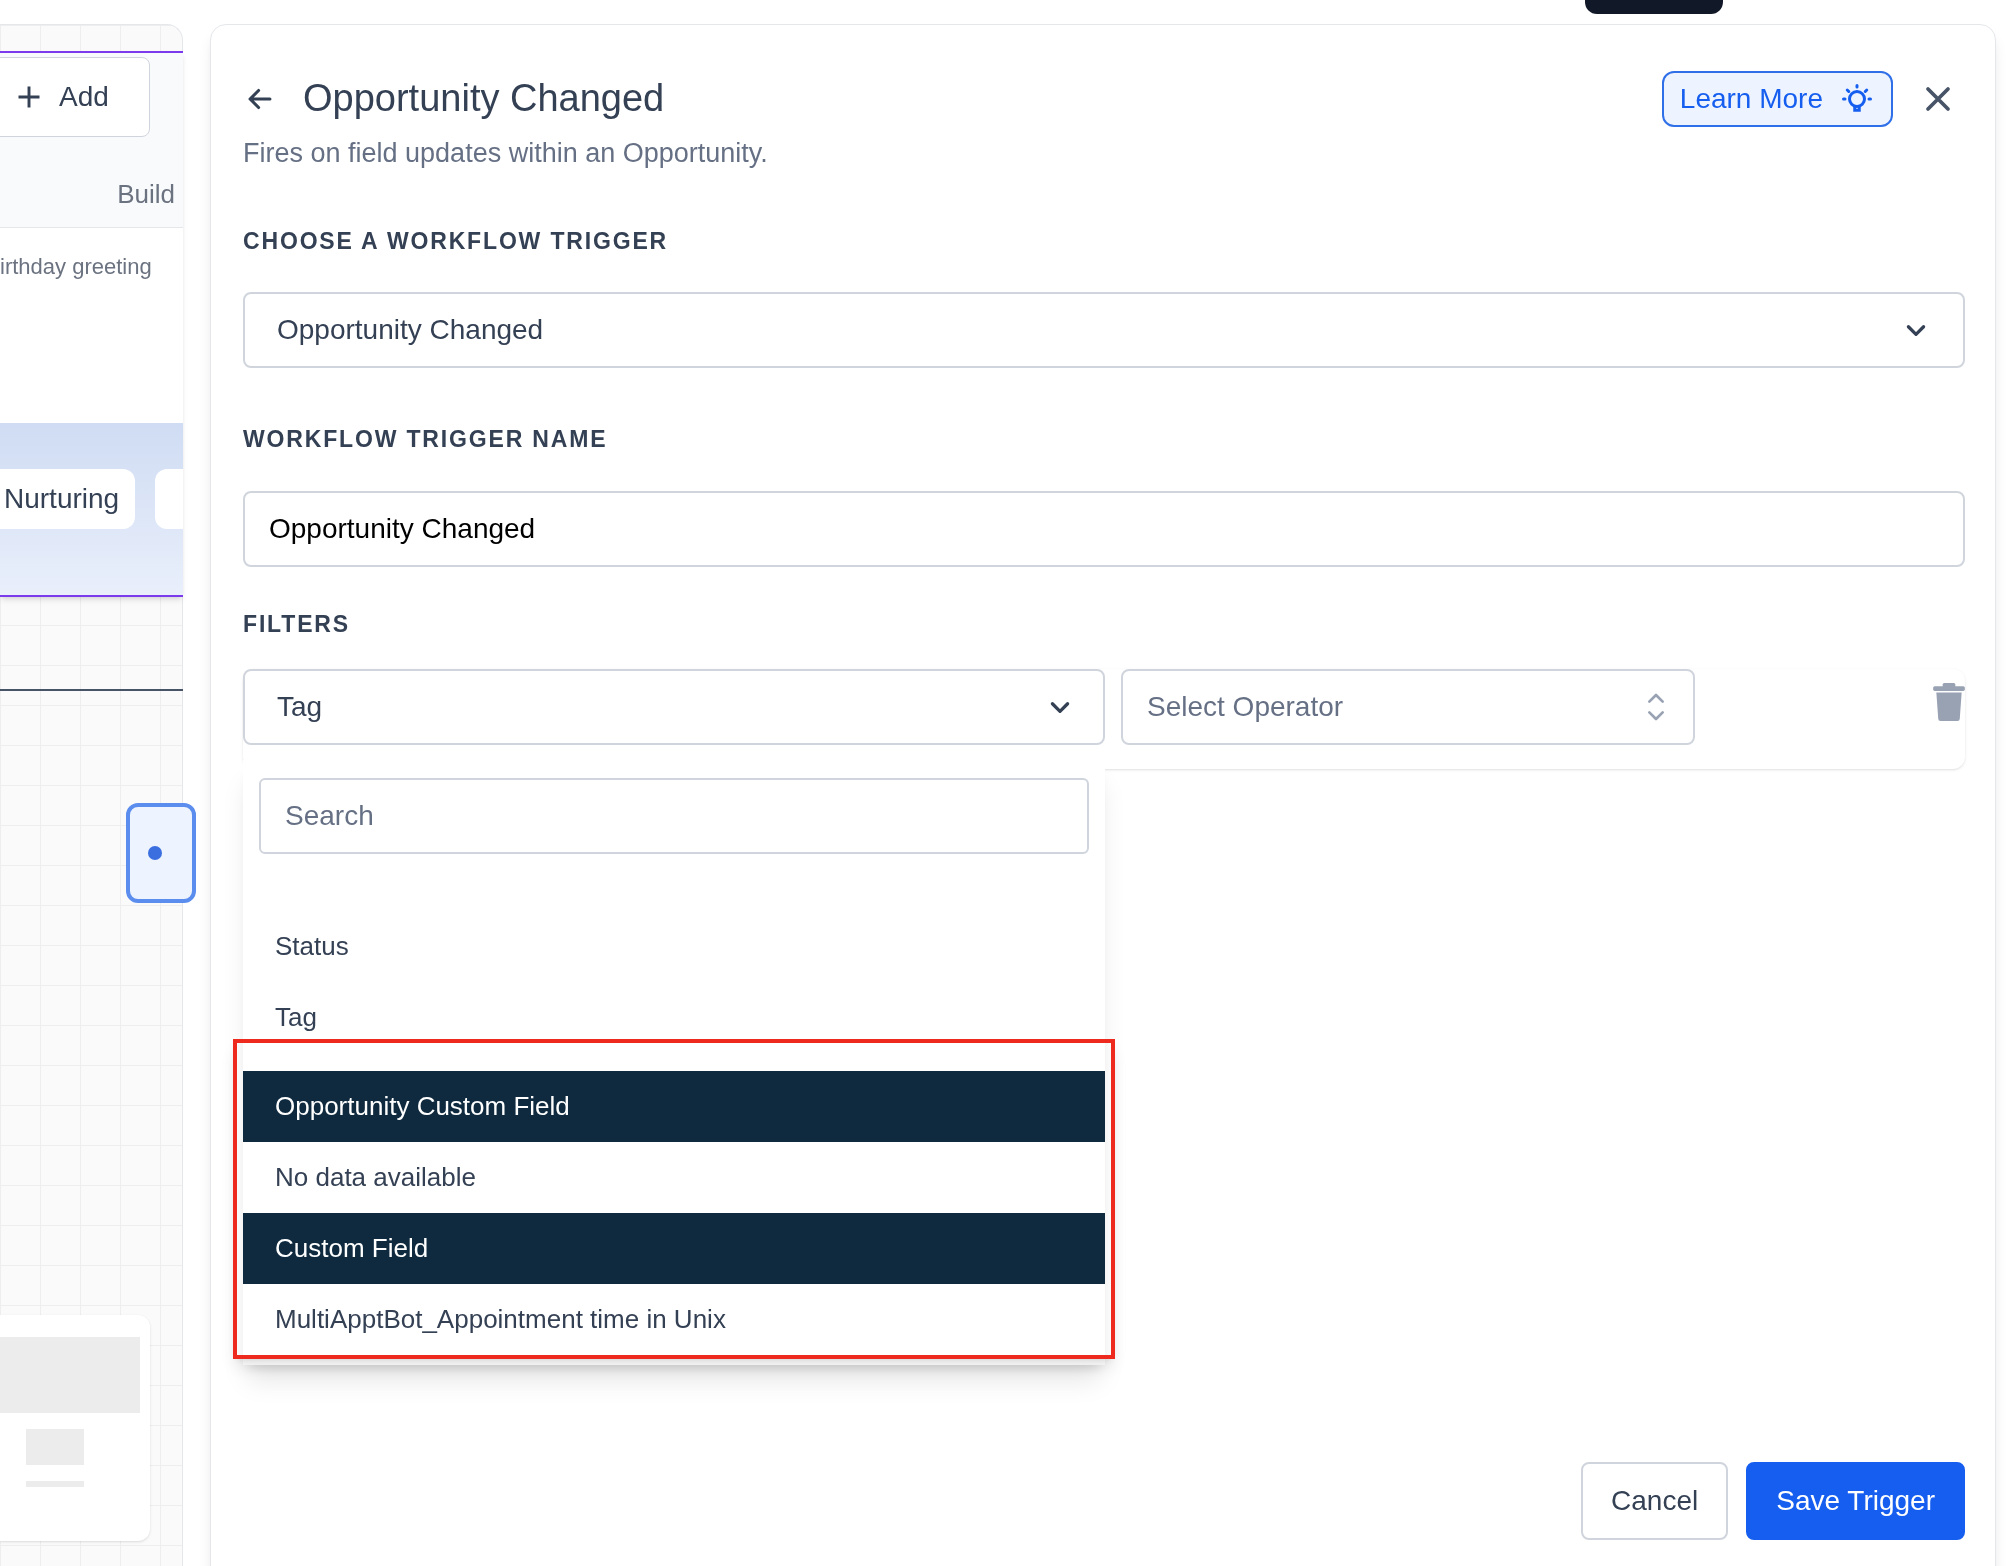 Image resolution: width=2014 pixels, height=1566 pixels. I want to click on card-subtitle: Build, so click(146, 194).